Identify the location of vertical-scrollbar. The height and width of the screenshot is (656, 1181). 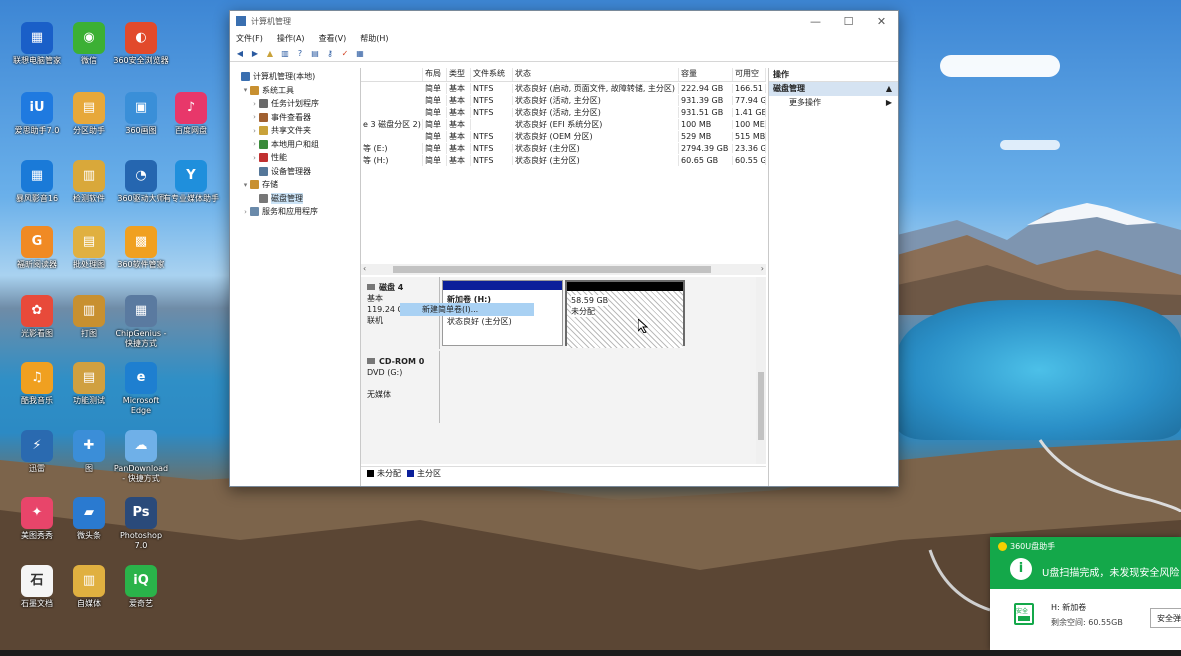
(761, 370).